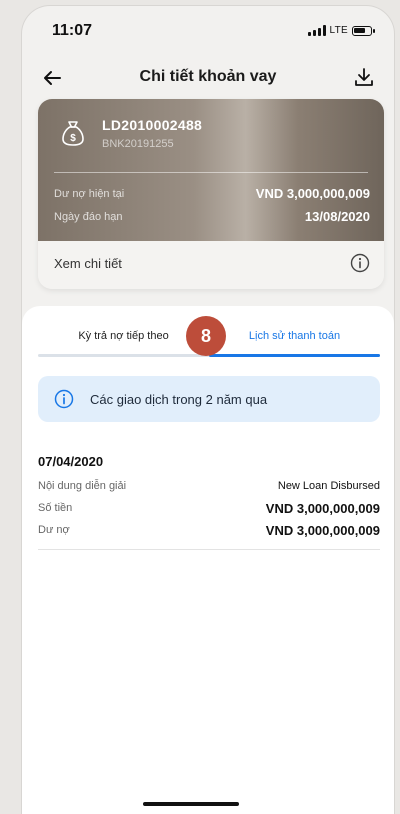 This screenshot has width=400, height=814. Describe the element at coordinates (322, 508) in the screenshot. I see `amount-value: VND 3,000,000,009` at that location.